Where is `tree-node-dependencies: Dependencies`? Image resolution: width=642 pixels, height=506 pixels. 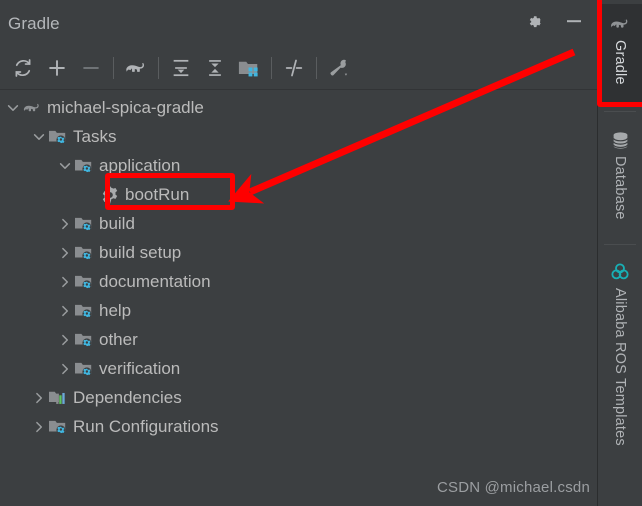
tree-node-dependencies: Dependencies is located at coordinates (298, 397).